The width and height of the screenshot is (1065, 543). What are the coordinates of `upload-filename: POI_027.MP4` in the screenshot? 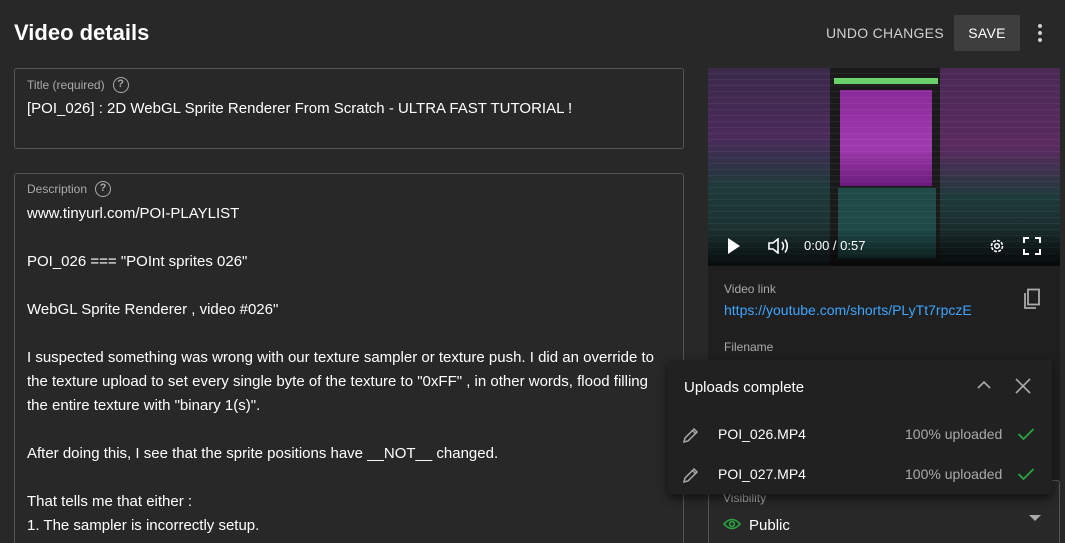 It's located at (762, 474).